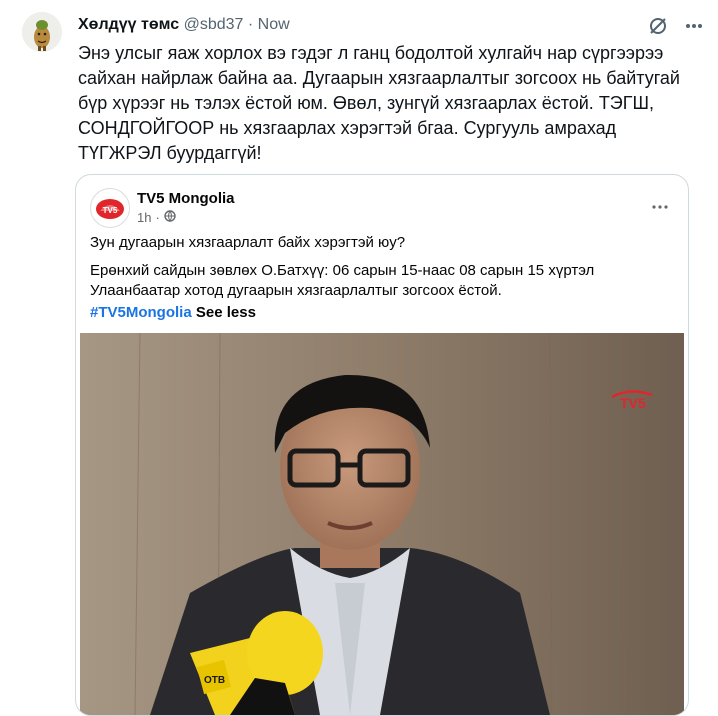 This screenshot has width=718, height=716. I want to click on tweet-actions-top, so click(676, 28).